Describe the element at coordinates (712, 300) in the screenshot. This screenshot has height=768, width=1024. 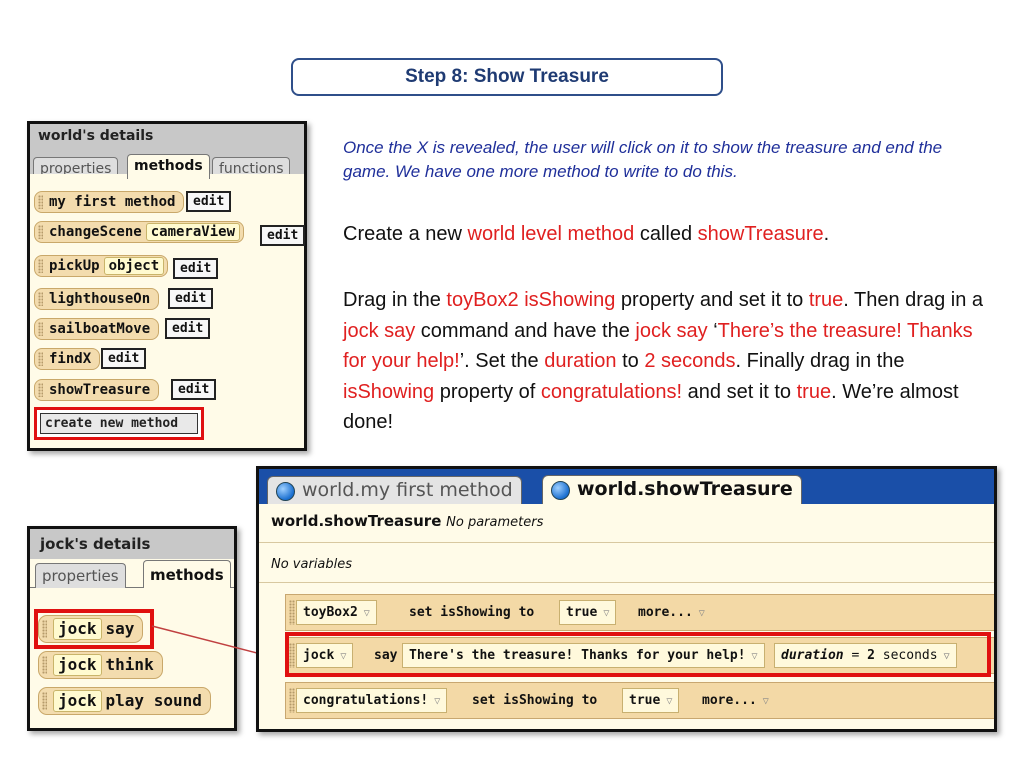
I see `text: property and set it to` at that location.